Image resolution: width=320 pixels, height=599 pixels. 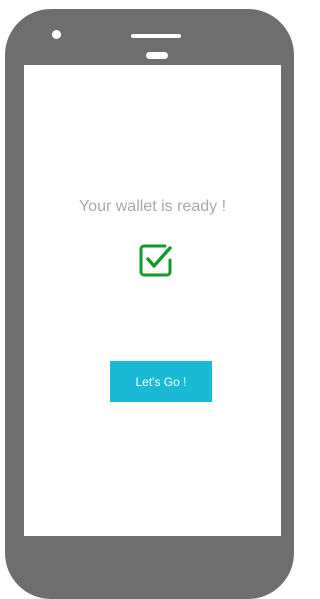 What do you see at coordinates (56, 34) in the screenshot?
I see `front-camera` at bounding box center [56, 34].